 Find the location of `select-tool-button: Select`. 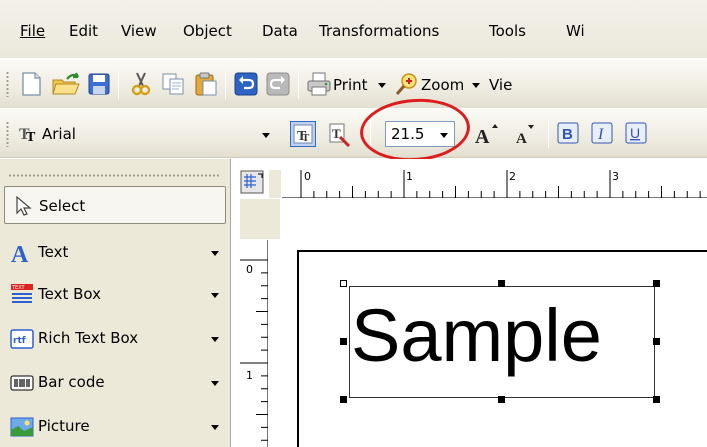

select-tool-button: Select is located at coordinates (115, 205).